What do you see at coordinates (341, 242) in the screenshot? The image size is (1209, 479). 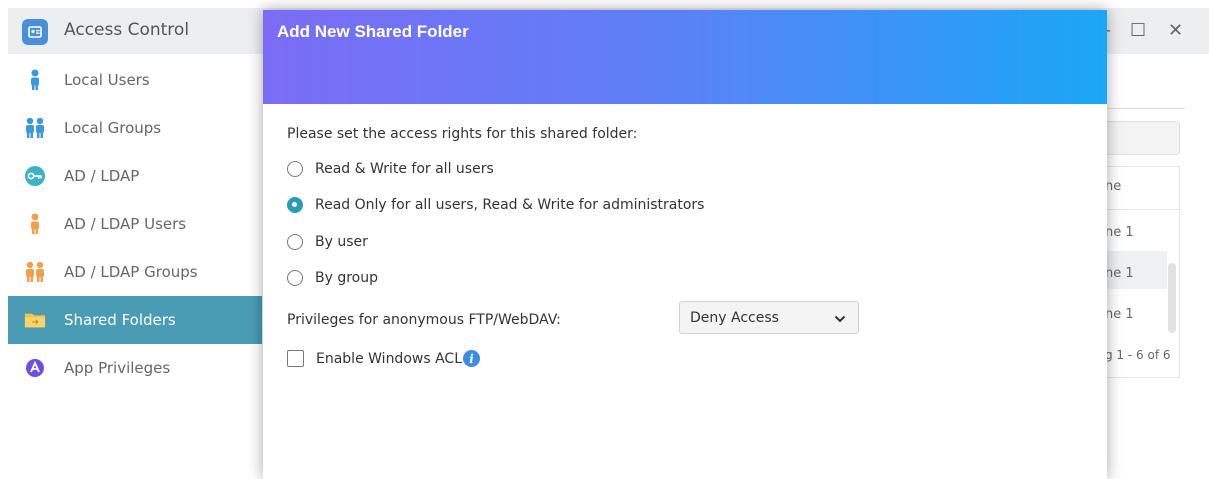 I see `option-label: By user` at bounding box center [341, 242].